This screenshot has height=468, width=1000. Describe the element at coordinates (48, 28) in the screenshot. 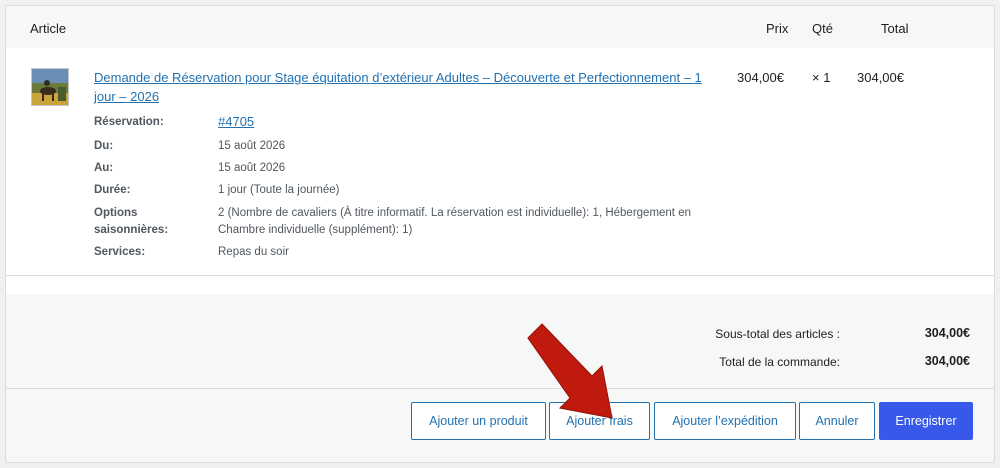

I see `column-article: Article` at that location.